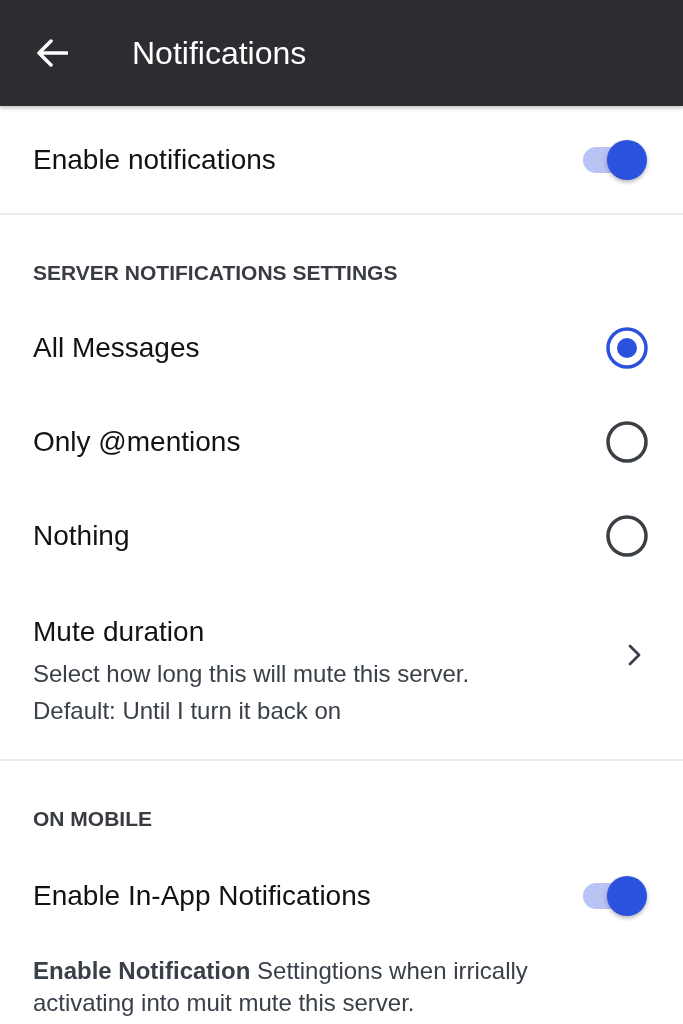 This screenshot has width=683, height=1024. I want to click on setting-label: Enable In-App Notifications, so click(202, 896).